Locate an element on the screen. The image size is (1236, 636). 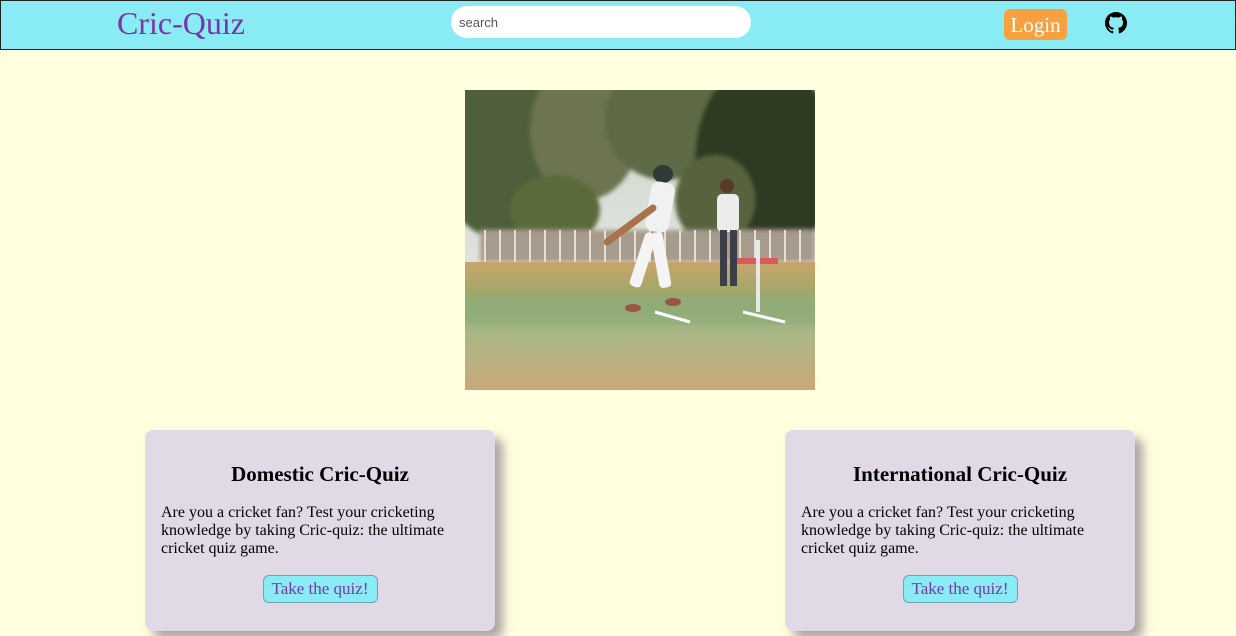
brand-logo: Cric-Quiz is located at coordinates (181, 23).